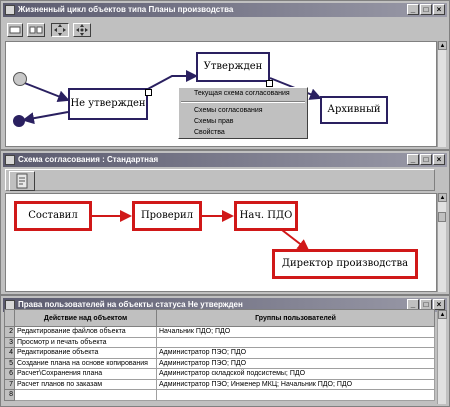  What do you see at coordinates (53, 216) in the screenshot?
I see `node-composed: Составил` at bounding box center [53, 216].